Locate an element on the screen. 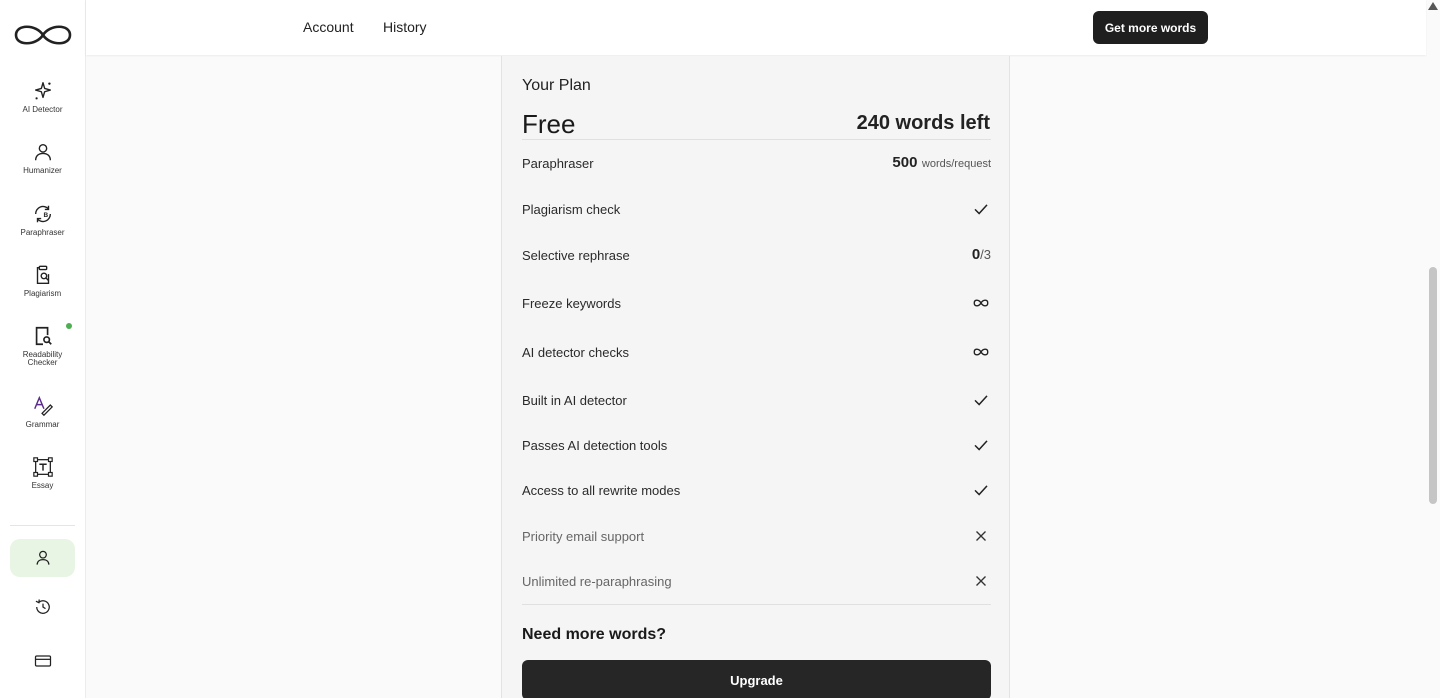 The image size is (1440, 698). feature-row-plagiarism: Plagiarism check is located at coordinates (756, 209).